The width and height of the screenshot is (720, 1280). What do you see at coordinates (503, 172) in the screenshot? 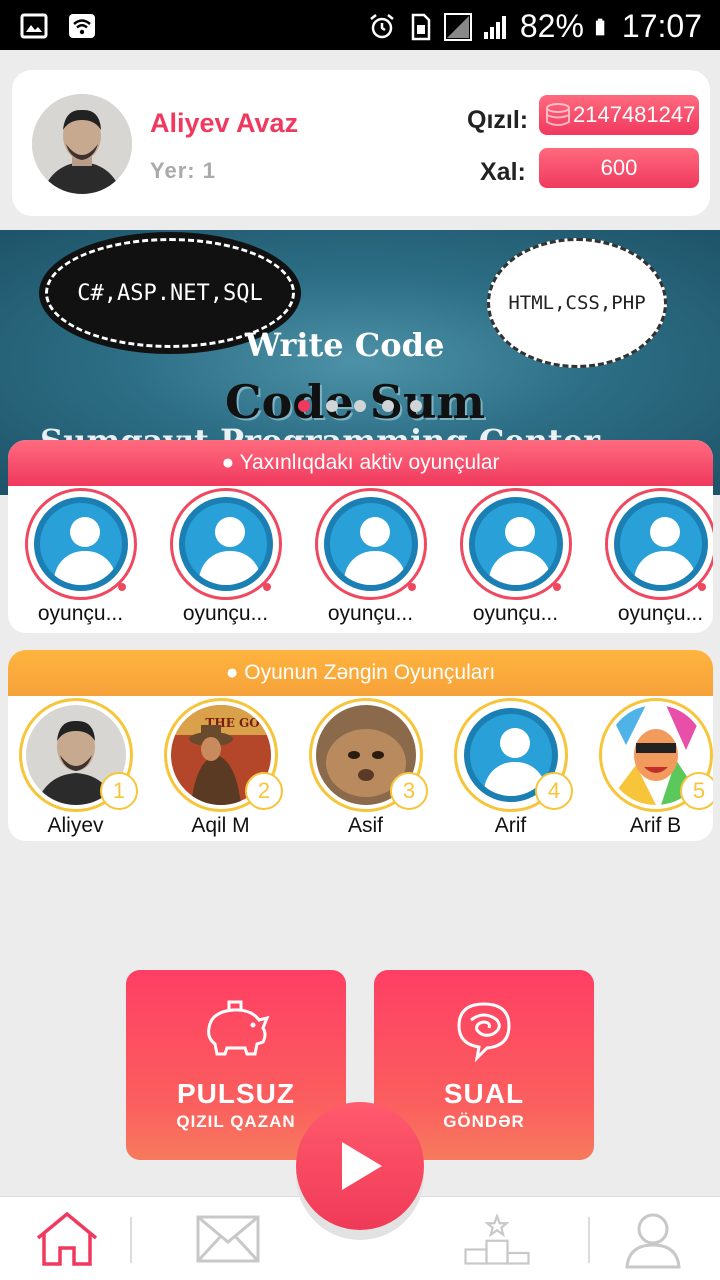
I see `score-label: Xal:` at bounding box center [503, 172].